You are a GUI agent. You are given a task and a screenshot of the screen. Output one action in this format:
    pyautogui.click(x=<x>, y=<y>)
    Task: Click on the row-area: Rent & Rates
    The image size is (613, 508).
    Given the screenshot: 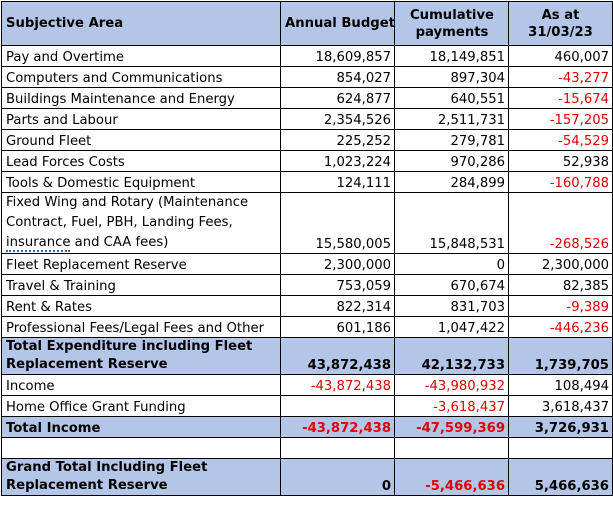 What is the action you would take?
    pyautogui.click(x=141, y=306)
    